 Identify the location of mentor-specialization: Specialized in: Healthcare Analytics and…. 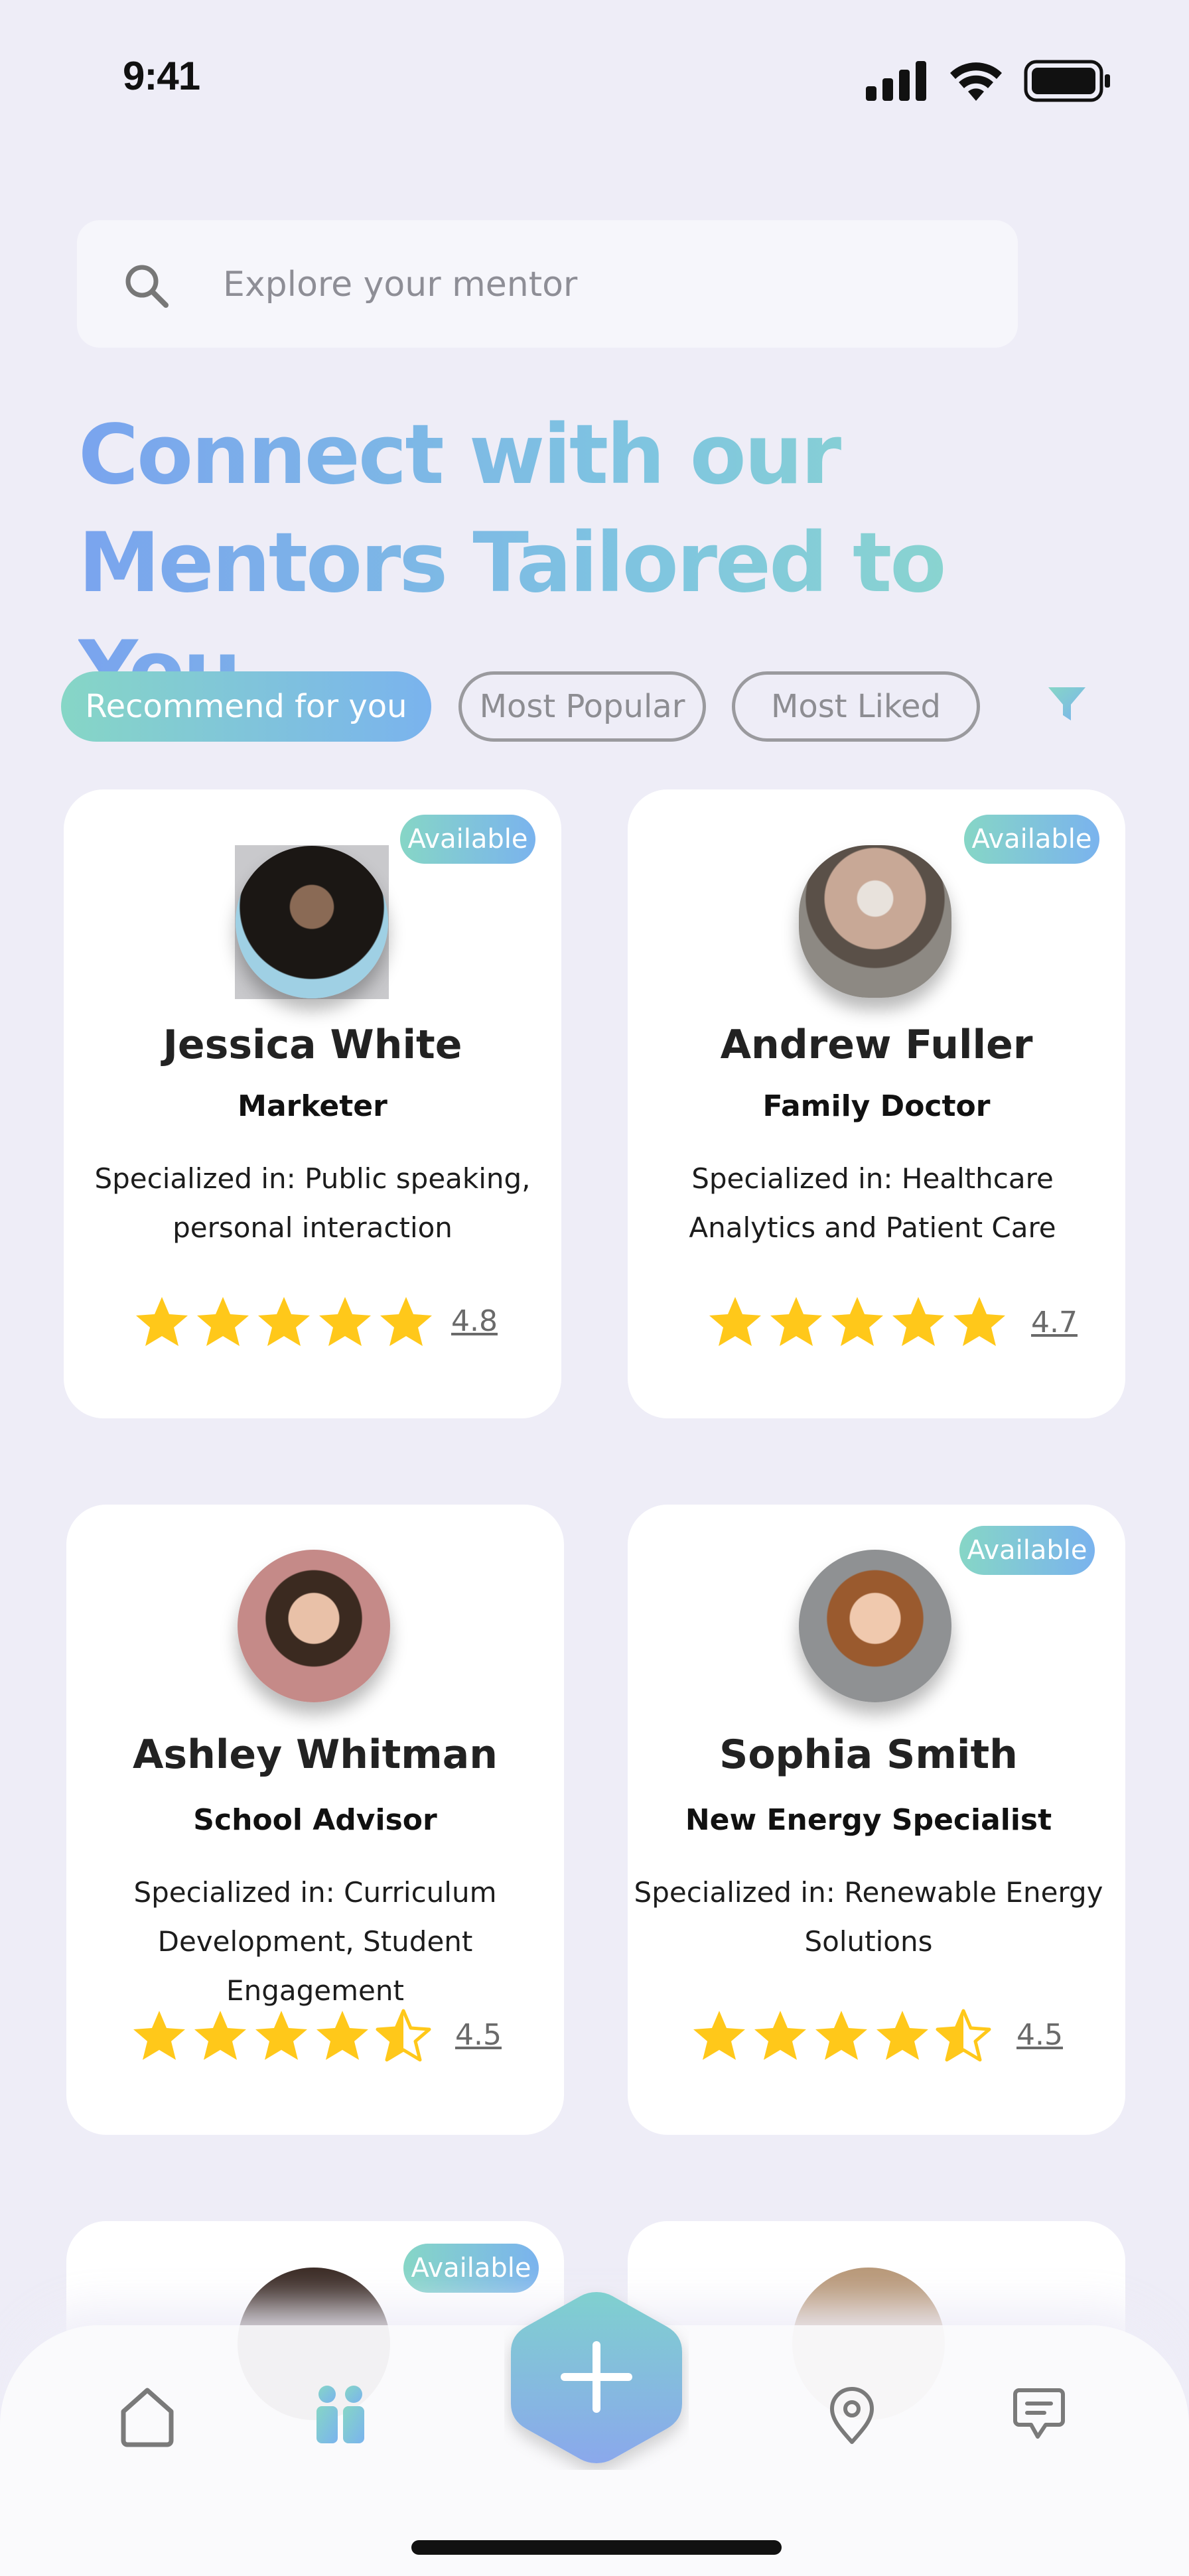
(872, 1203).